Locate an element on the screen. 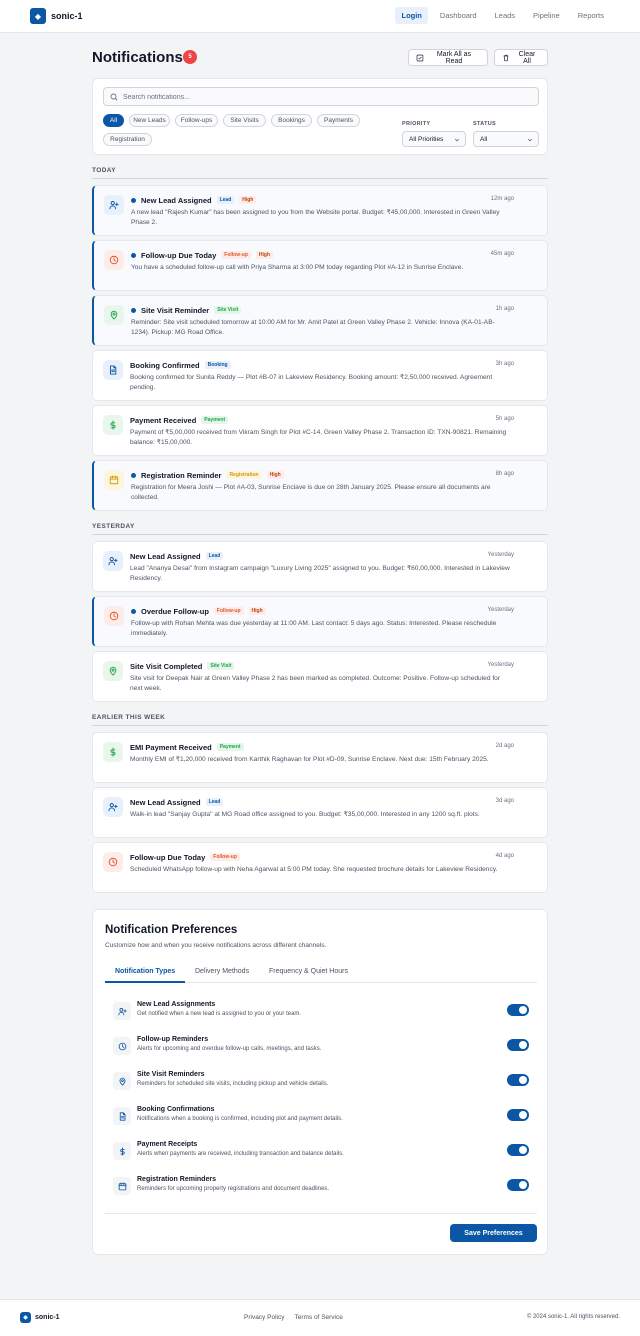 This screenshot has width=640, height=1336. footer-brand: ◆ sonic-1 is located at coordinates (40, 1317).